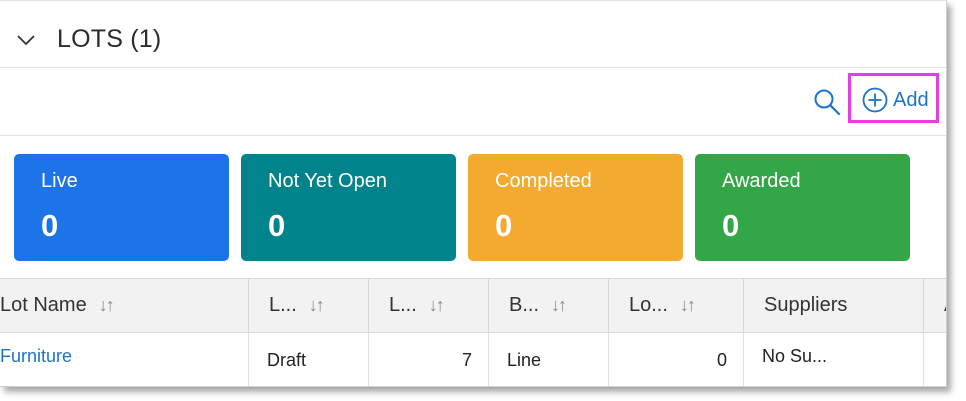 This screenshot has height=401, width=966. Describe the element at coordinates (549, 305) in the screenshot. I see `column-header-b: B... ↓↑` at that location.